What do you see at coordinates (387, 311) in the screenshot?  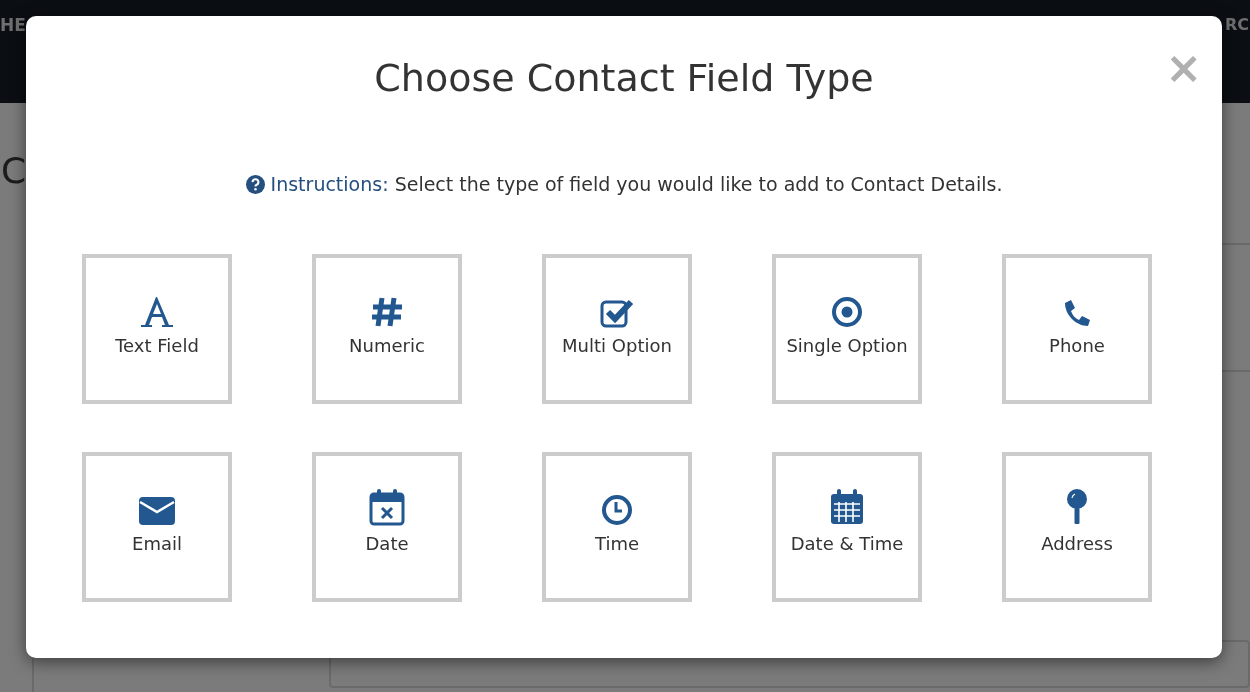 I see `hash-icon` at bounding box center [387, 311].